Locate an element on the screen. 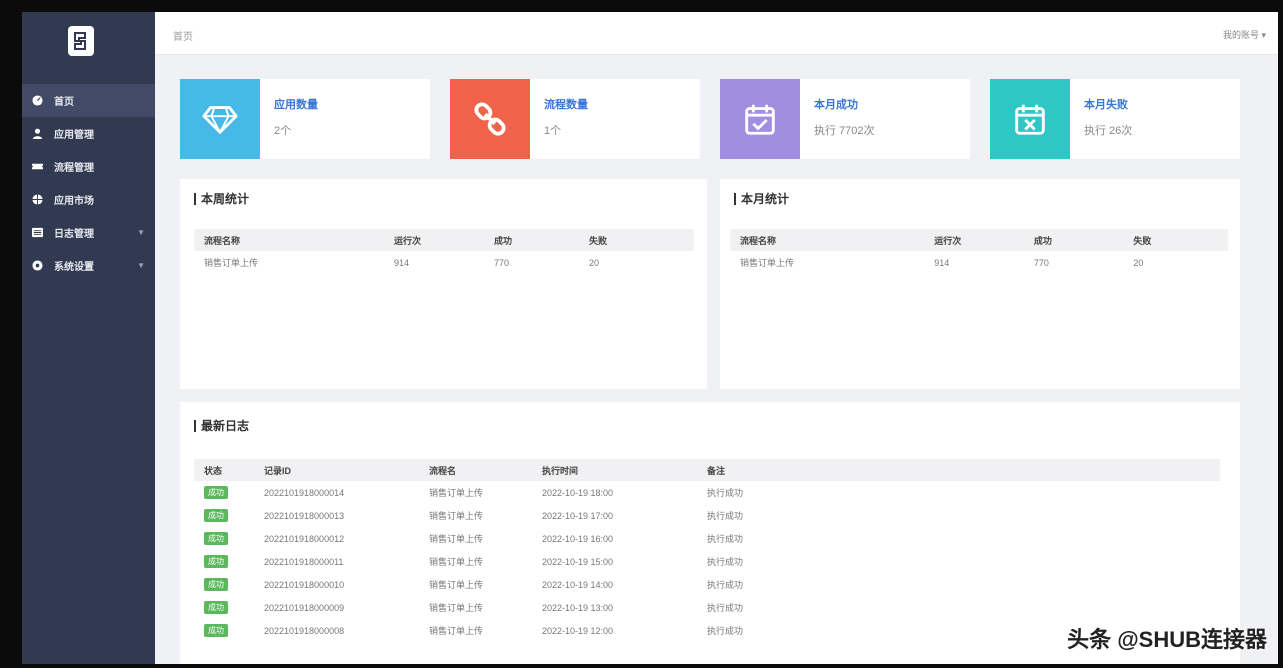  sidebar-item-market: 应用市场 is located at coordinates (88, 199).